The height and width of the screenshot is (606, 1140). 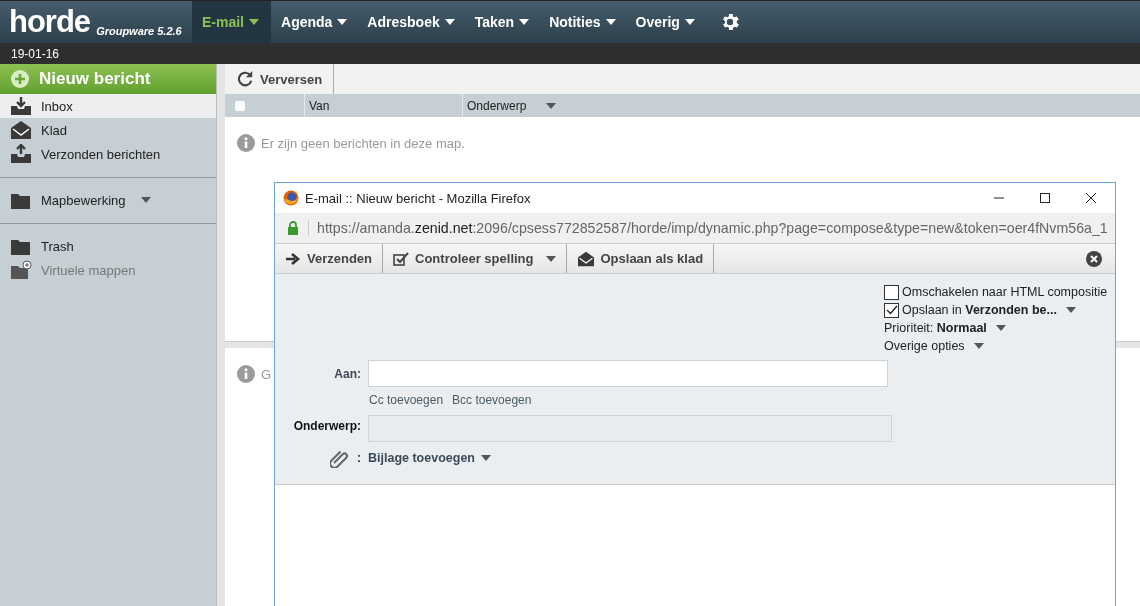 What do you see at coordinates (359, 458) in the screenshot?
I see `colon-label: :` at bounding box center [359, 458].